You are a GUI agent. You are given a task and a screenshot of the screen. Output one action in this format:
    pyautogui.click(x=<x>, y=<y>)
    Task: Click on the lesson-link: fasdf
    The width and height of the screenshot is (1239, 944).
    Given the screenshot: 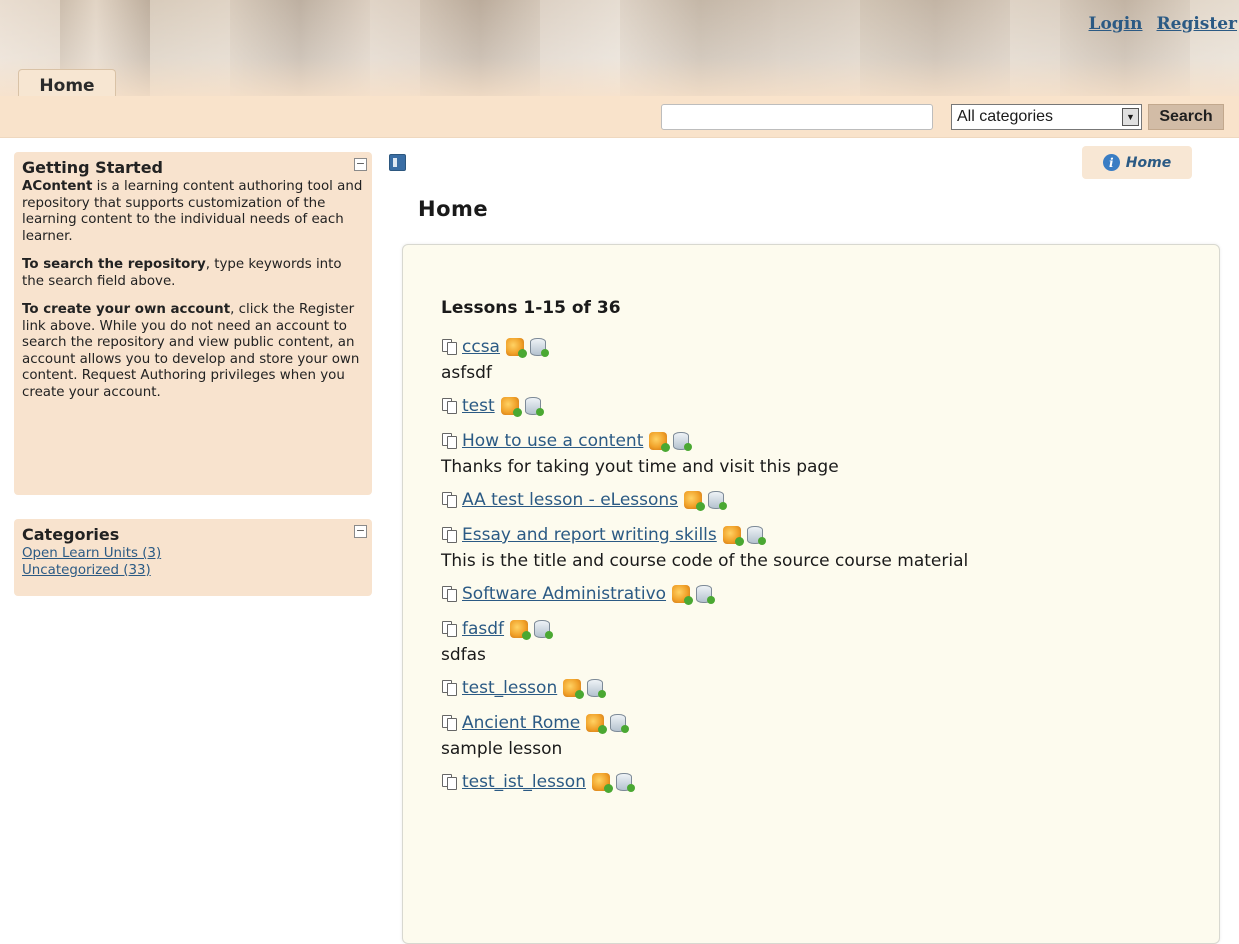 What is the action you would take?
    pyautogui.click(x=483, y=629)
    